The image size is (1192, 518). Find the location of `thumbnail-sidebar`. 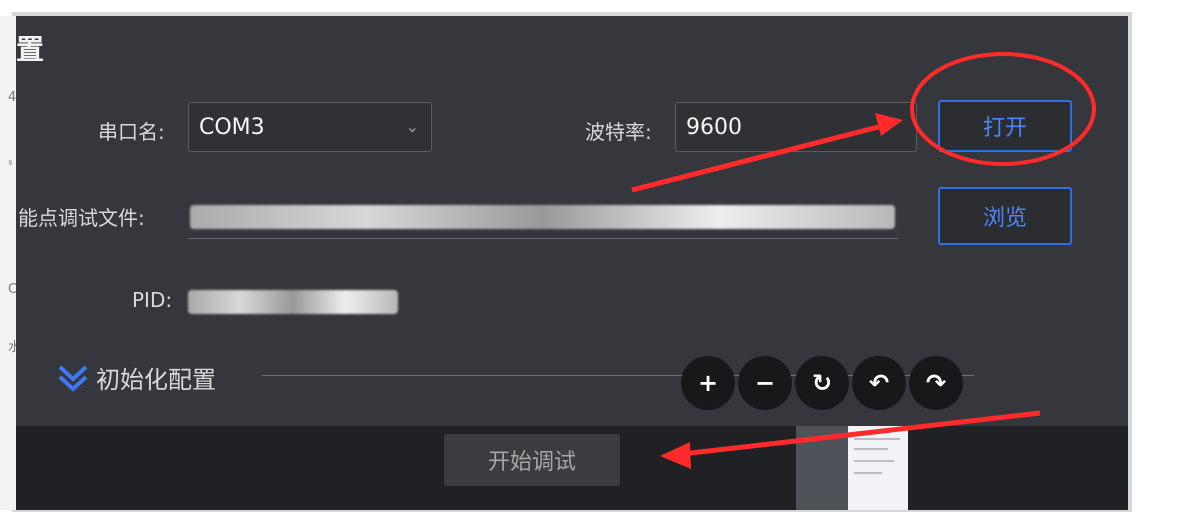

thumbnail-sidebar is located at coordinates (822, 468).